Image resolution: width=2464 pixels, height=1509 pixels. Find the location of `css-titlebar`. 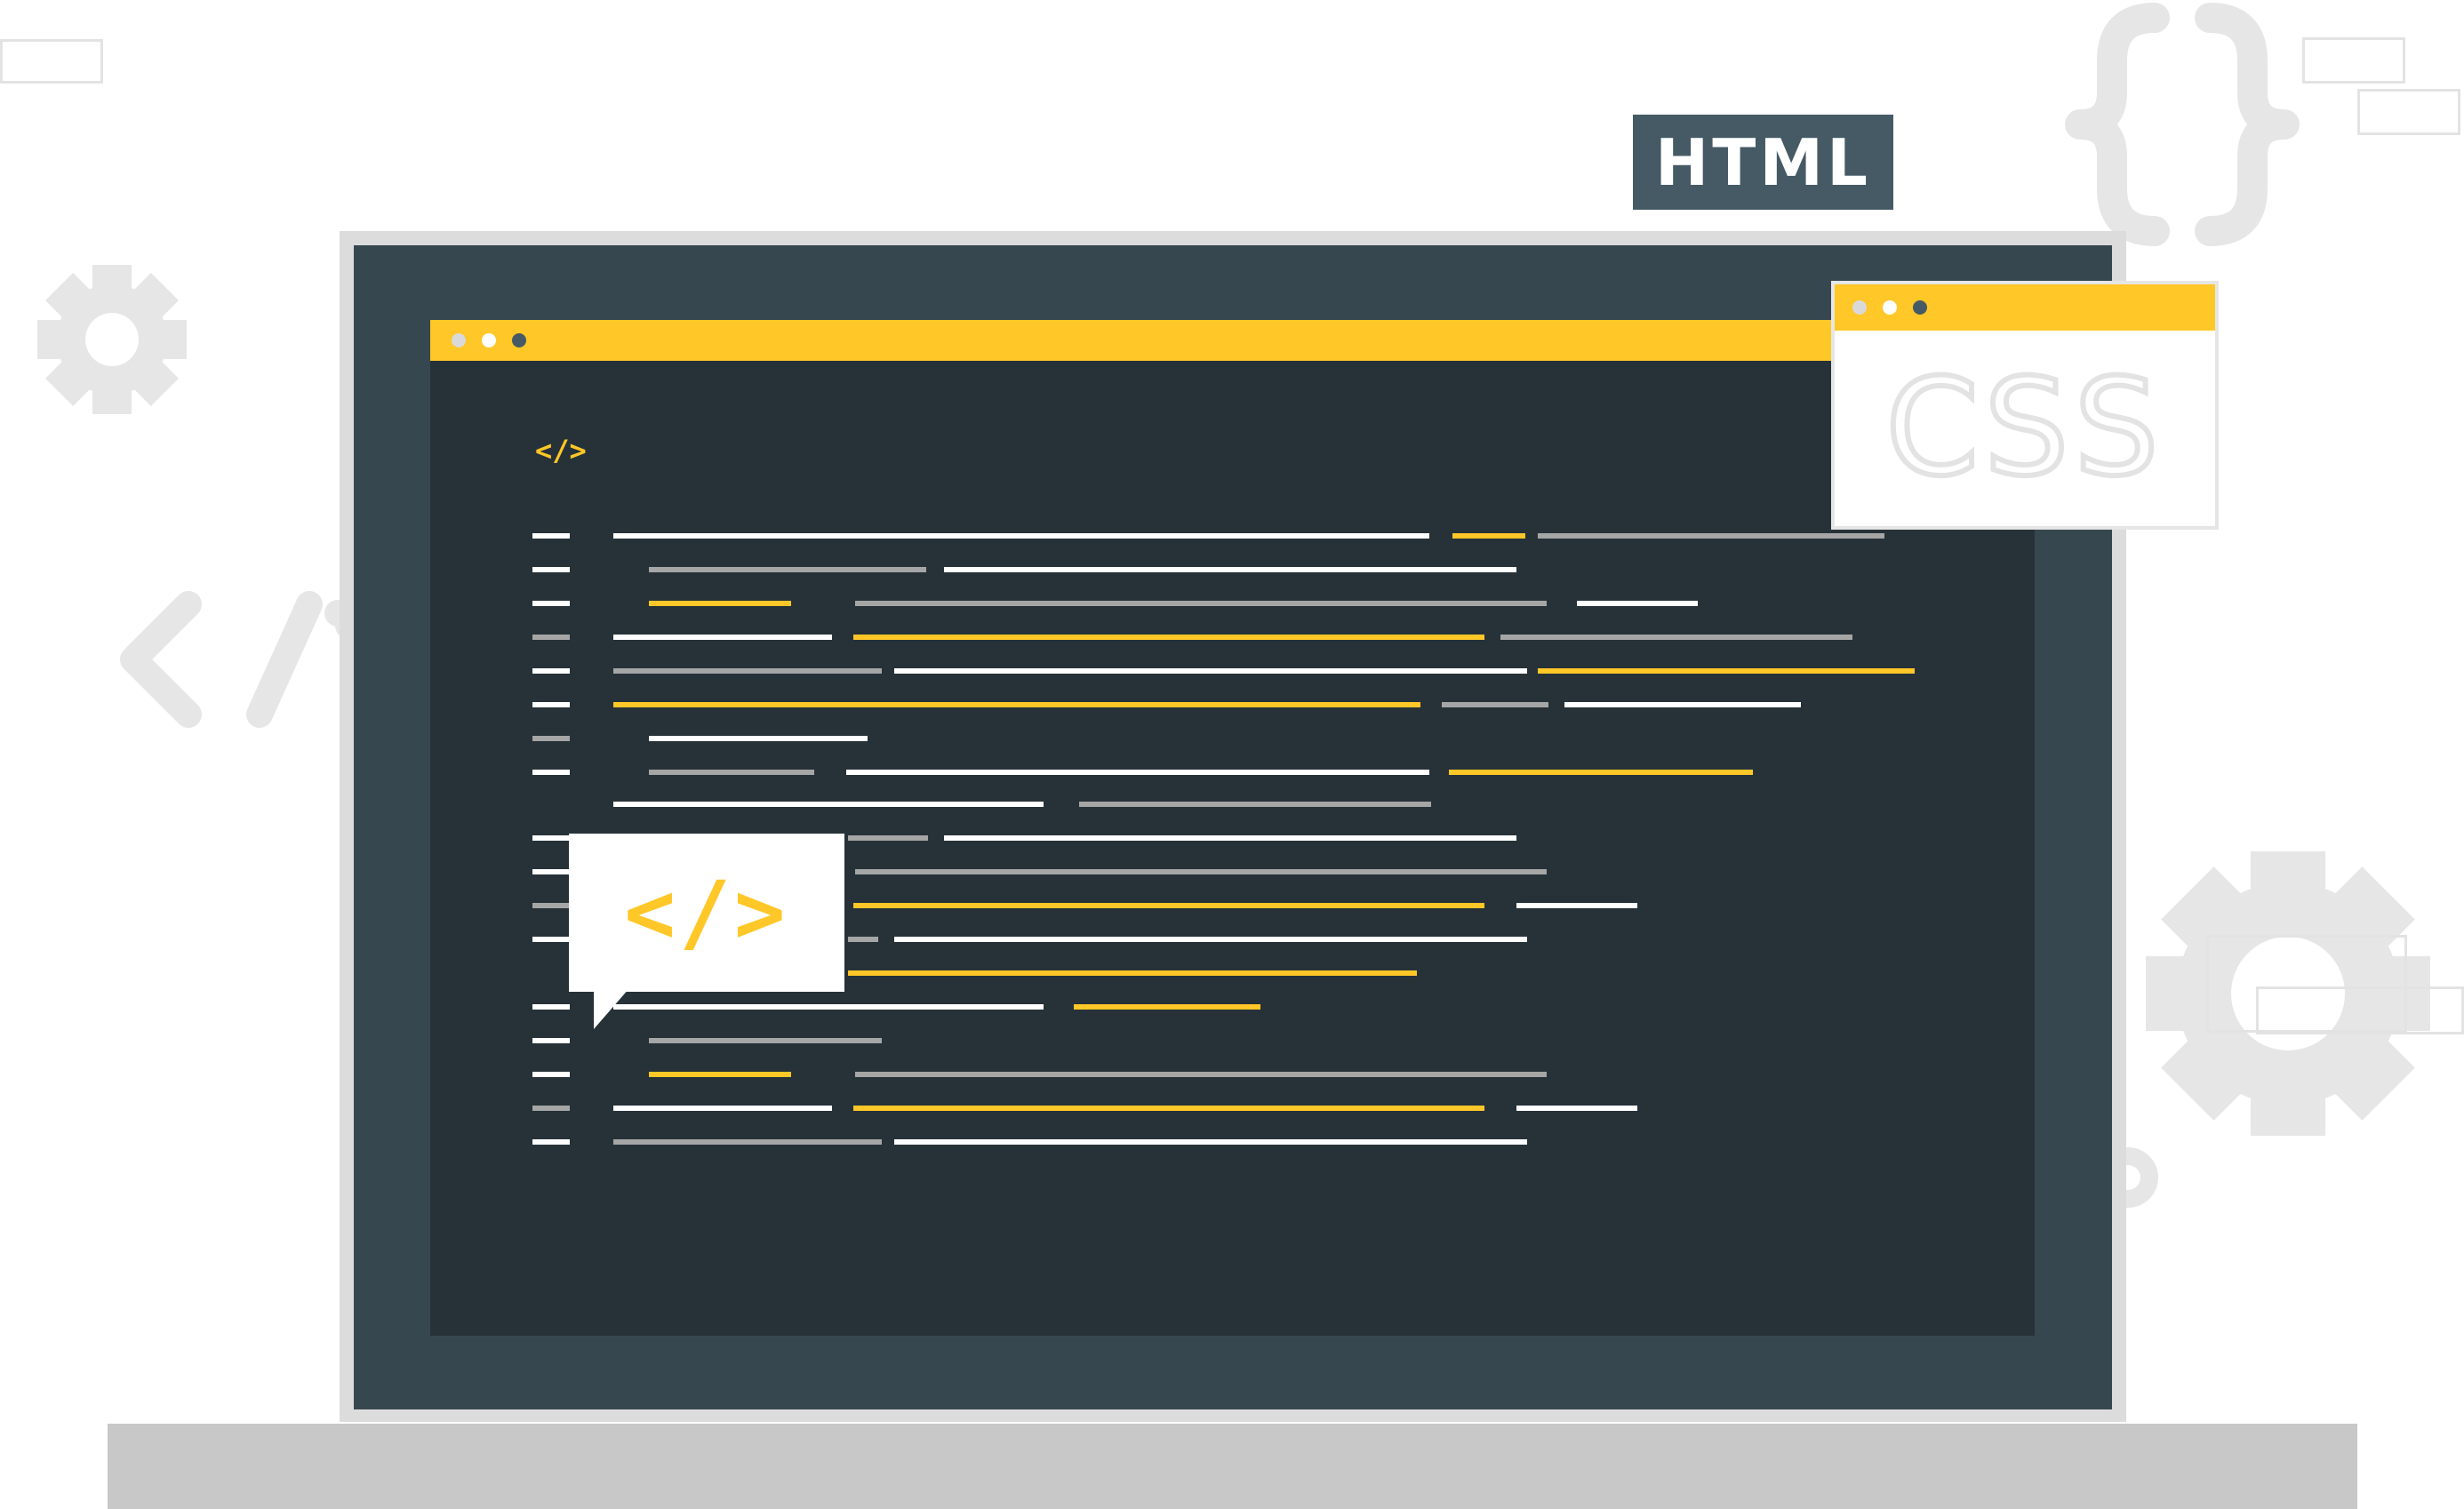

css-titlebar is located at coordinates (2025, 307).